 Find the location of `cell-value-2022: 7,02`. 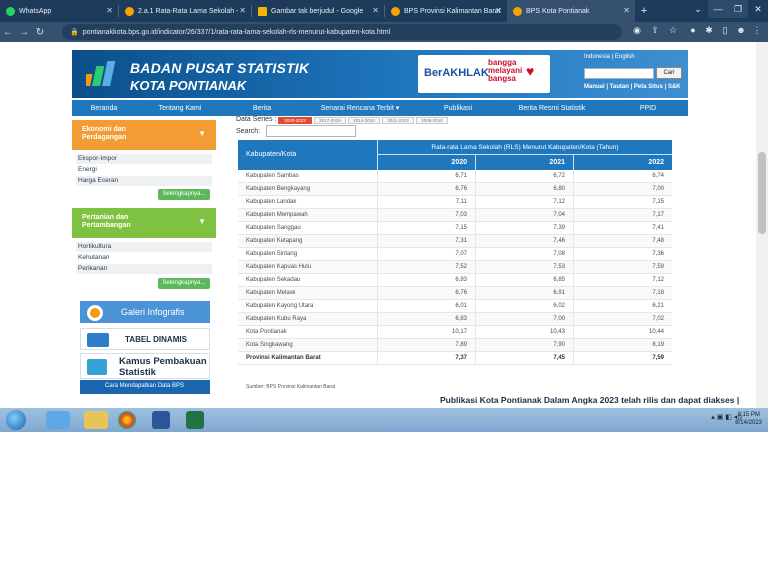

cell-value-2022: 7,02 is located at coordinates (658, 319).